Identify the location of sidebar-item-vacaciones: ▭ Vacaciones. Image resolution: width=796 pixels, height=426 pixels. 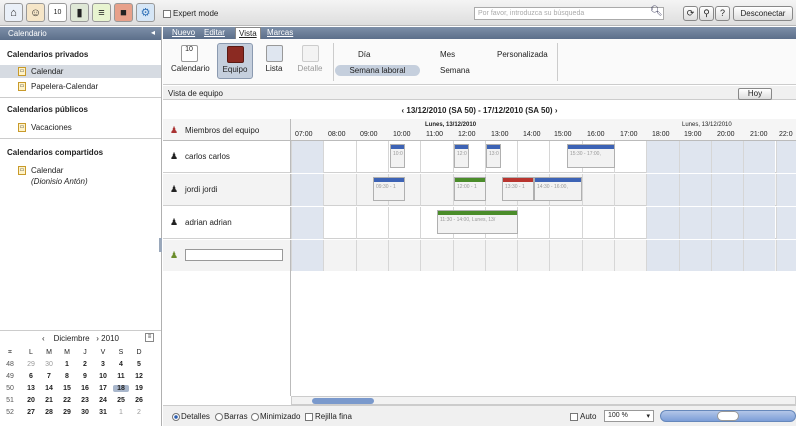
(80, 127).